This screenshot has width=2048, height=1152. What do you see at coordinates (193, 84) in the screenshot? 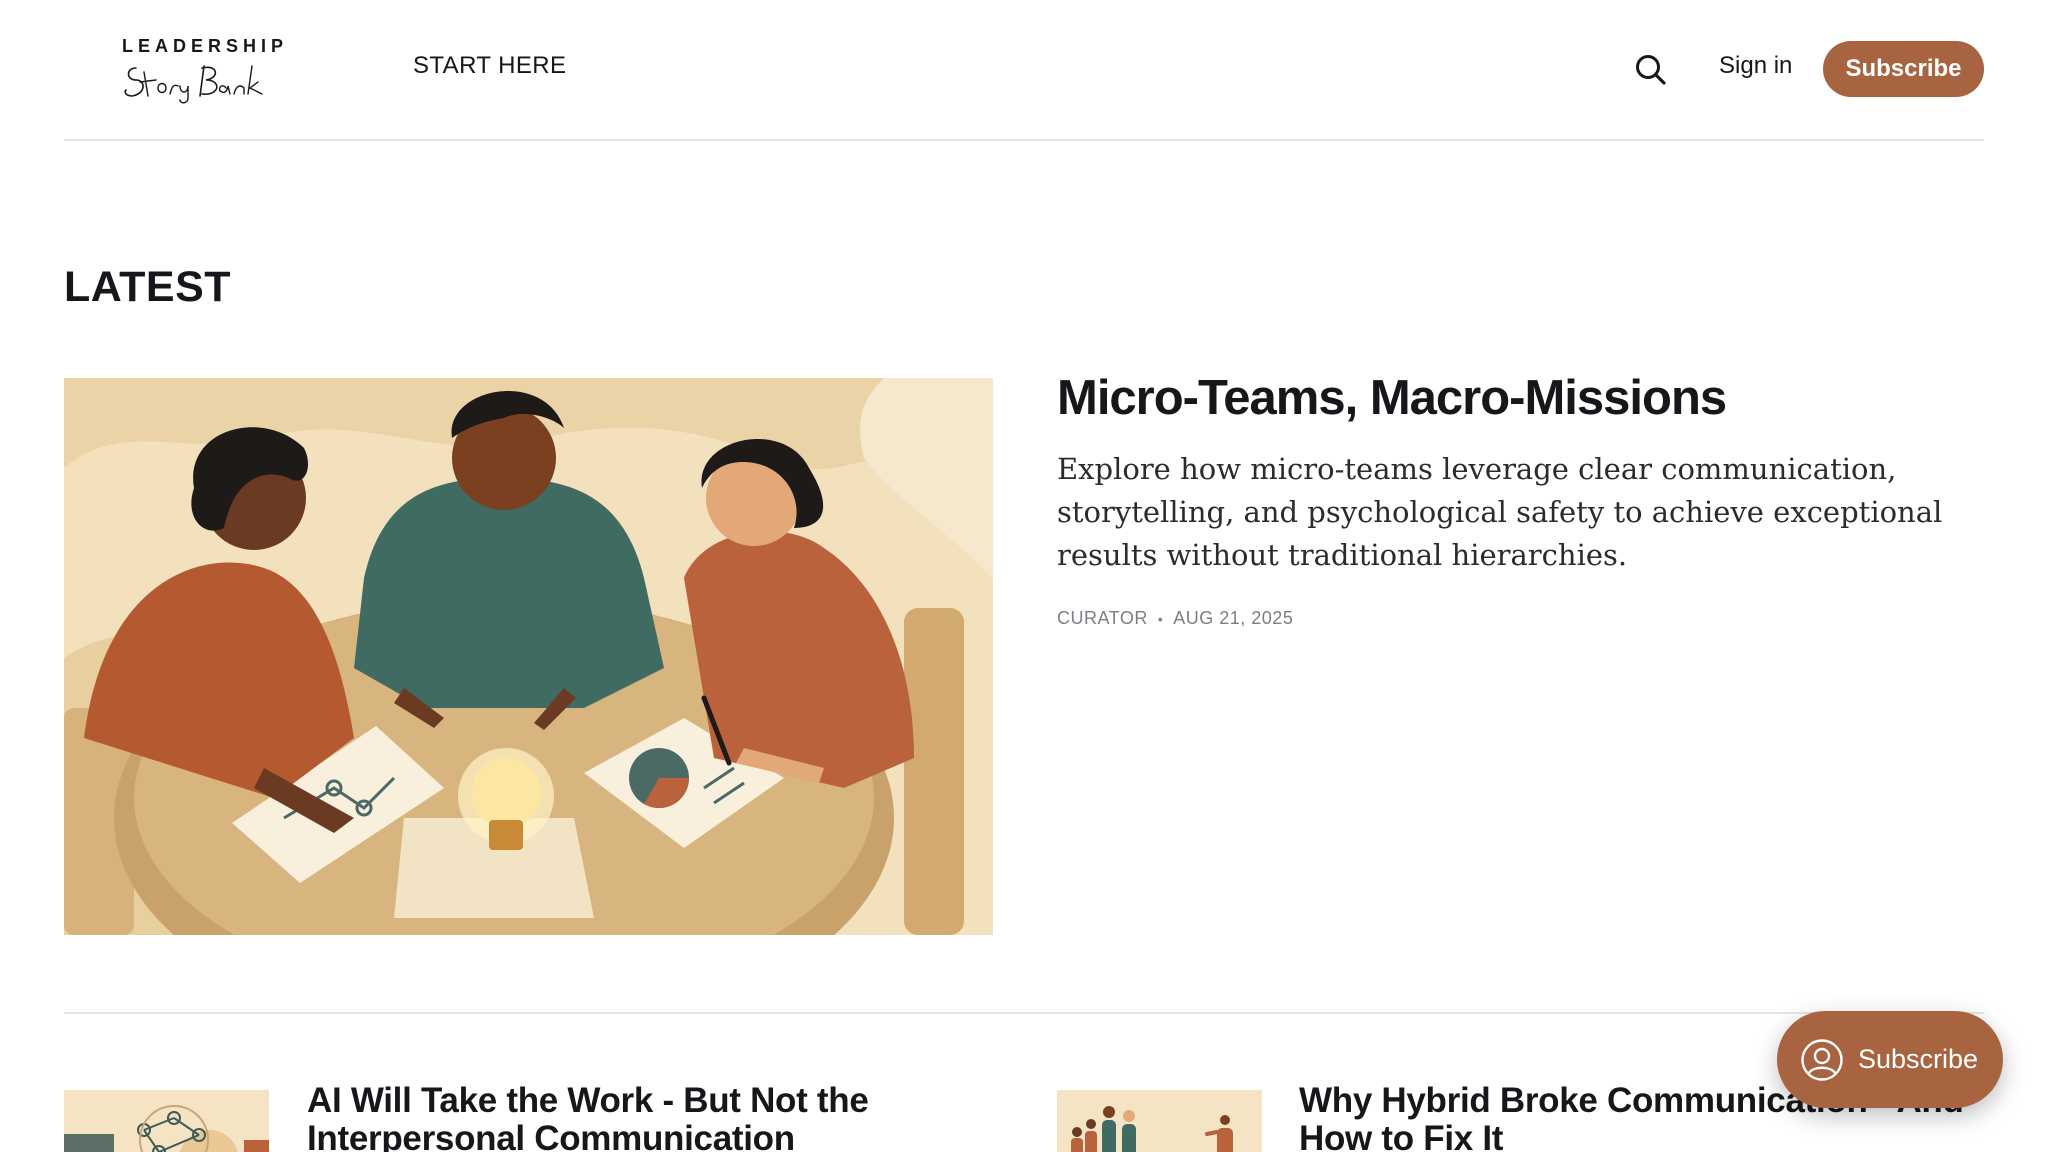
I see `logo-script-mark` at bounding box center [193, 84].